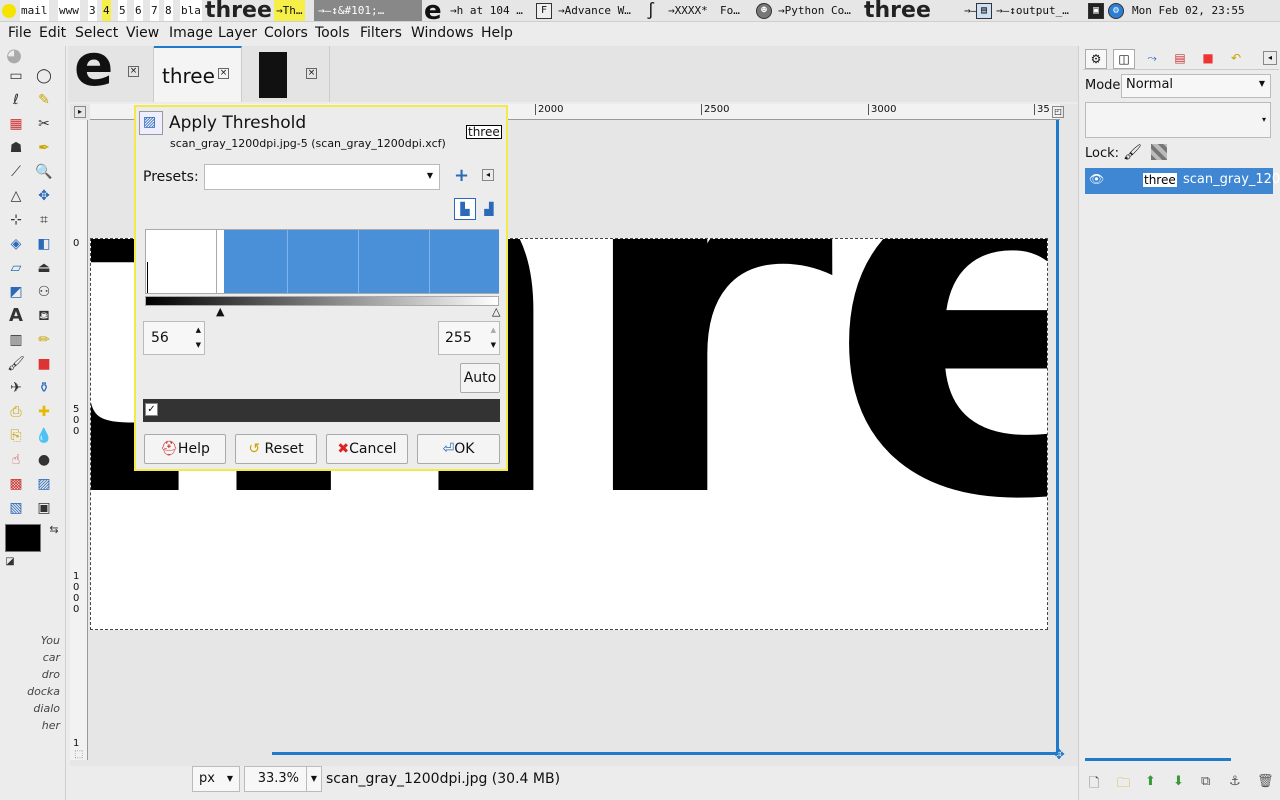 This screenshot has height=800, width=1280. Describe the element at coordinates (16, 484) in the screenshot. I see `color-tool-icon: ▩` at that location.